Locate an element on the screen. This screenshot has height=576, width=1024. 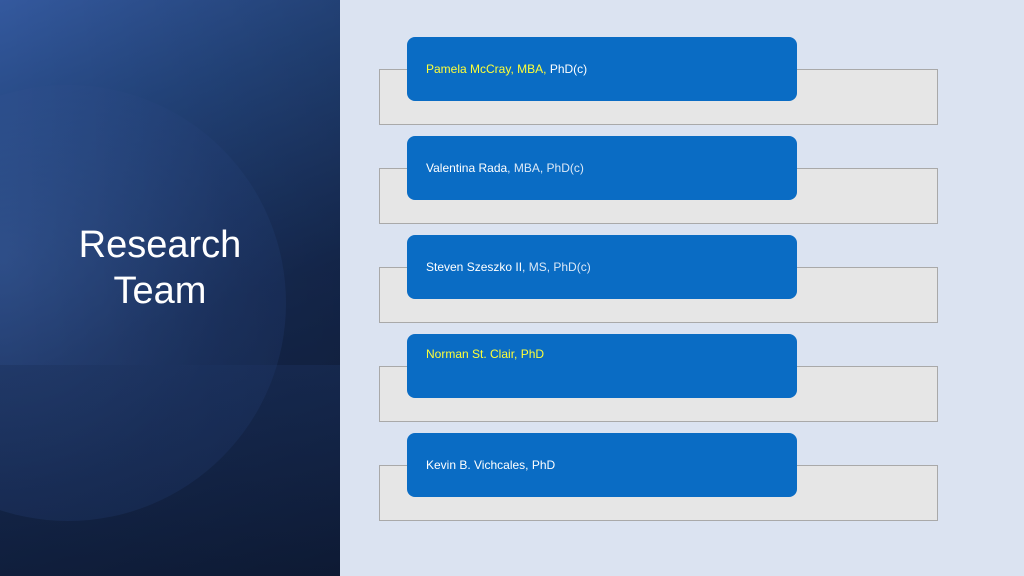
member-name: Kevin B. Vichcales, PhD is located at coordinates (491, 465).